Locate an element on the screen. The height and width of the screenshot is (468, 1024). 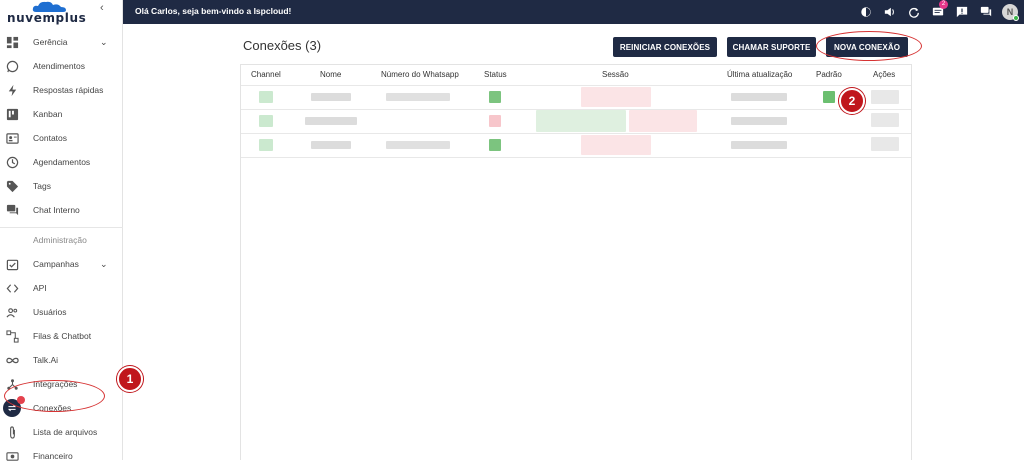
sidebar-item-kanban: Kanban is located at coordinates (61, 114).